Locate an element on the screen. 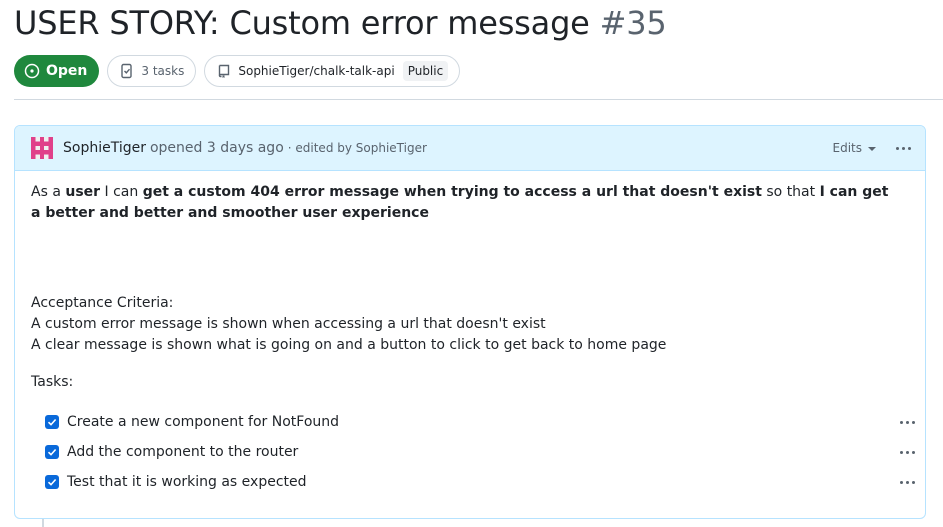 This screenshot has height=527, width=943. visibility-label: Public is located at coordinates (425, 71).